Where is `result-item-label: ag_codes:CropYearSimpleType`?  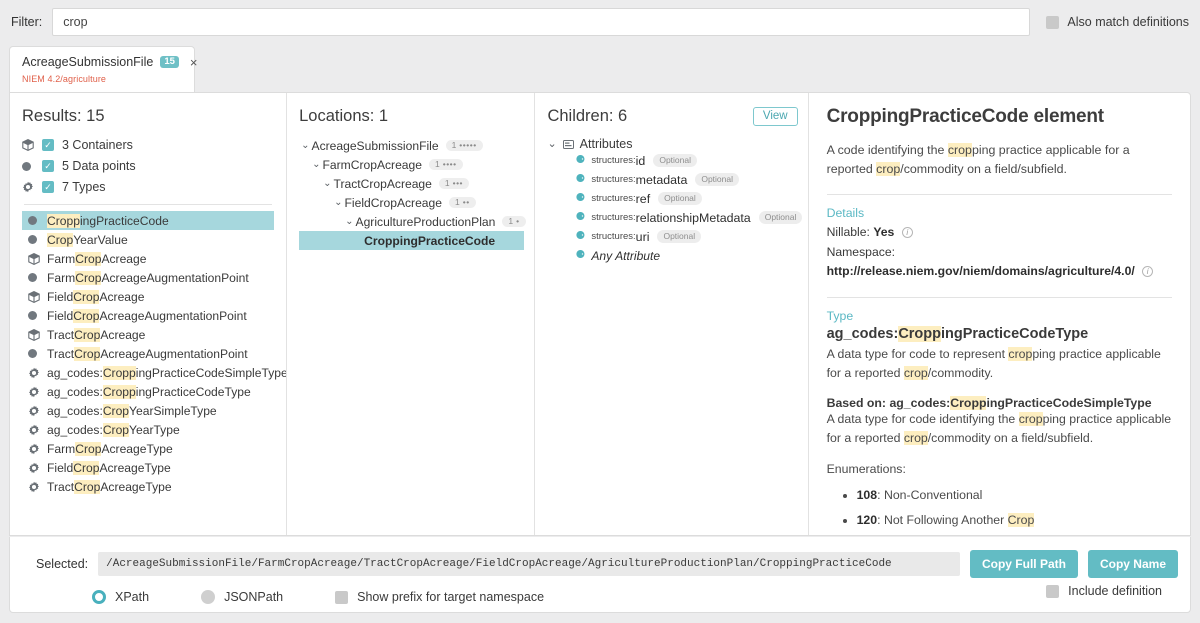
result-item-label: ag_codes:CropYearSimpleType is located at coordinates (132, 410).